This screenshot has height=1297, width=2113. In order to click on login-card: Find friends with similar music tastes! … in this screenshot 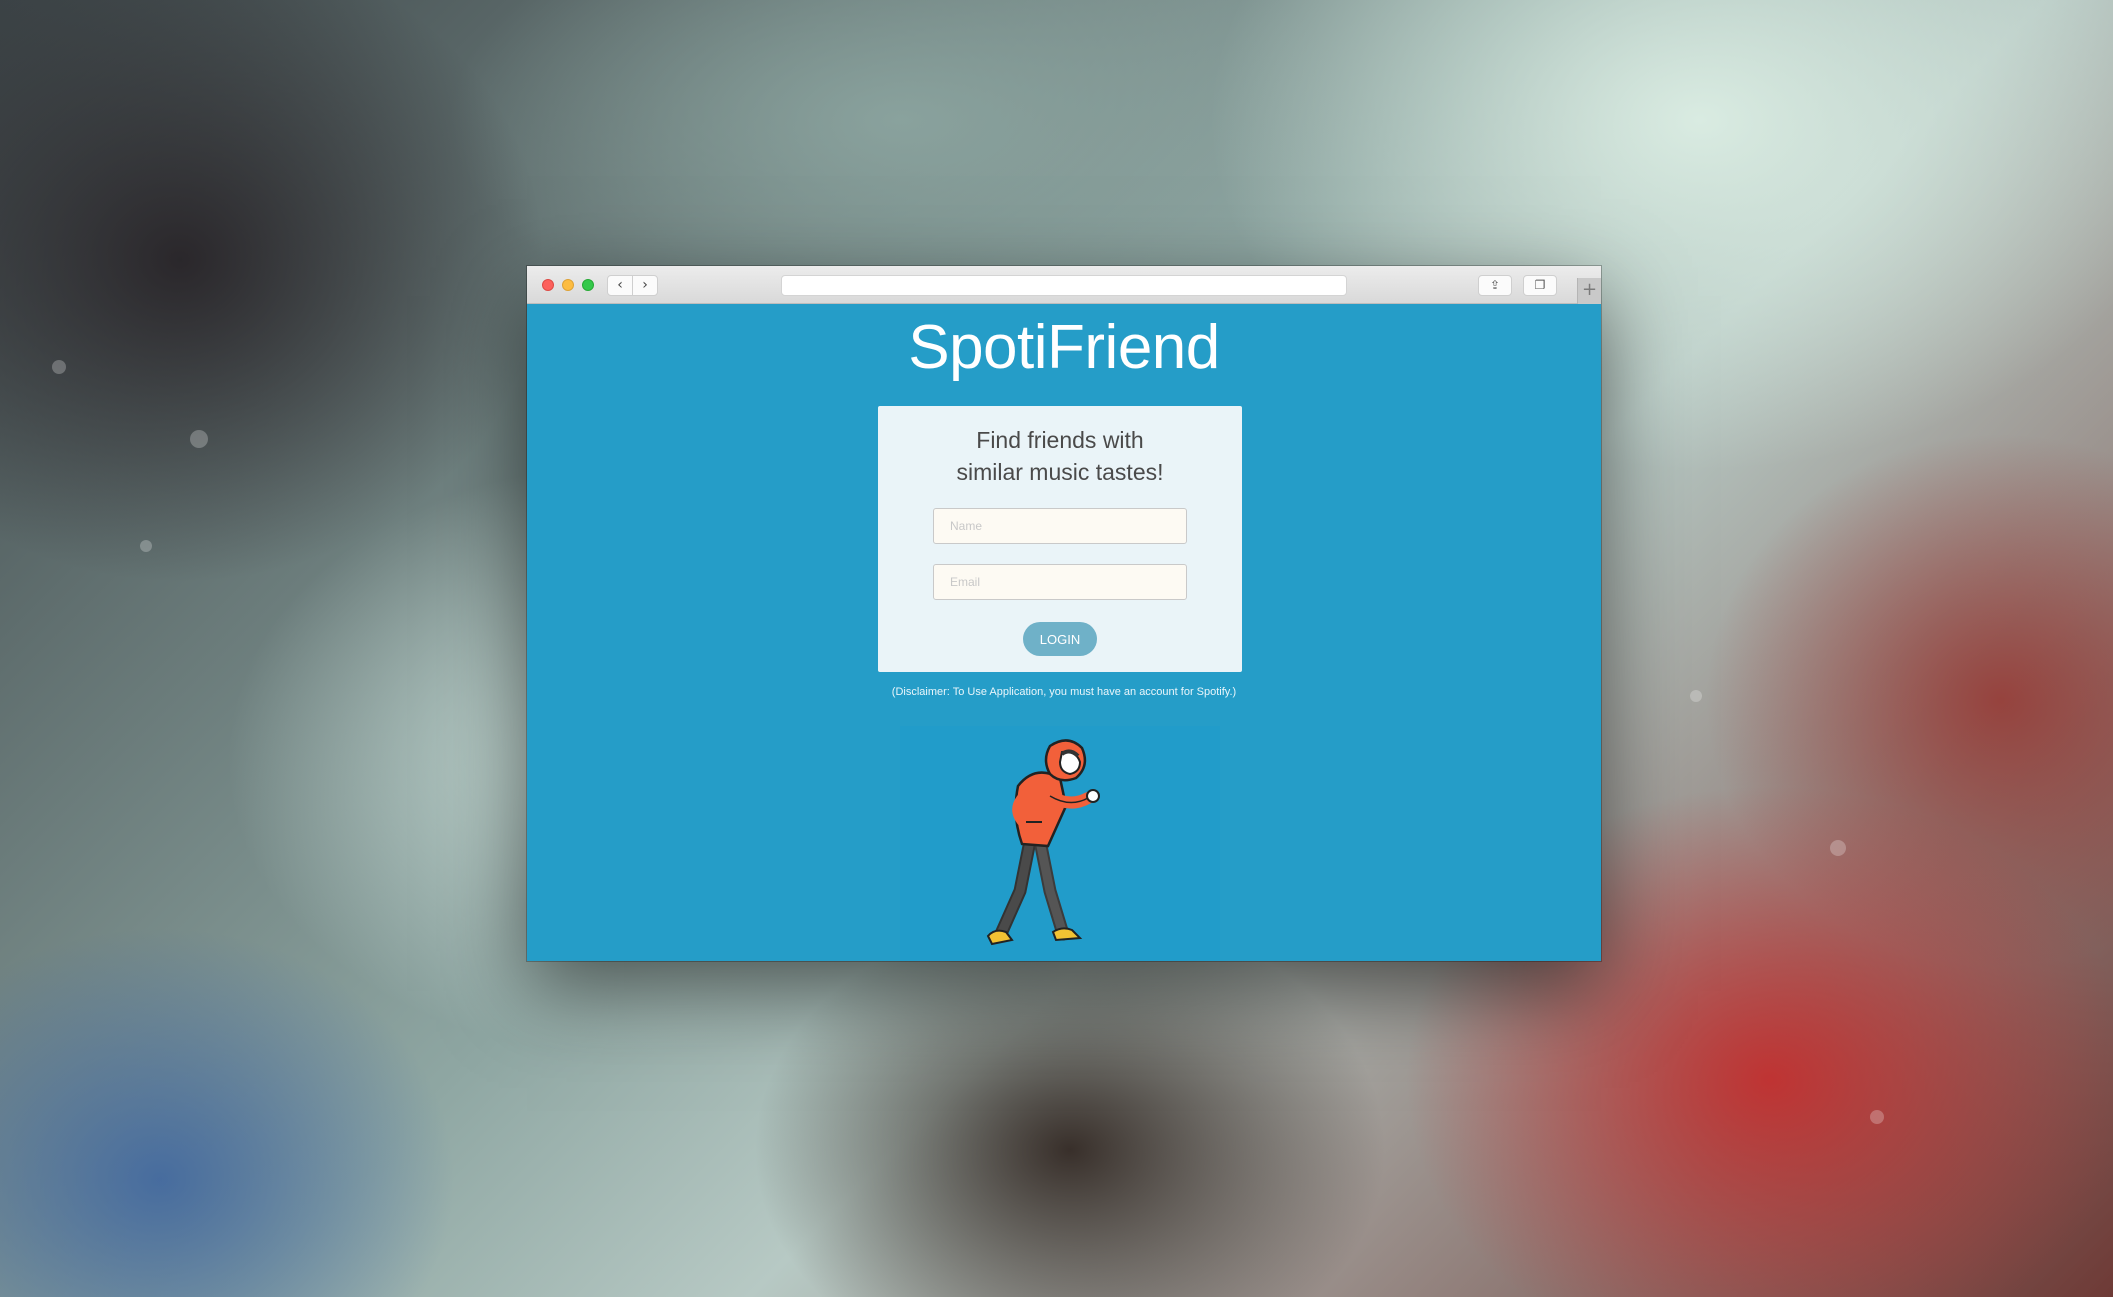, I will do `click(1060, 539)`.